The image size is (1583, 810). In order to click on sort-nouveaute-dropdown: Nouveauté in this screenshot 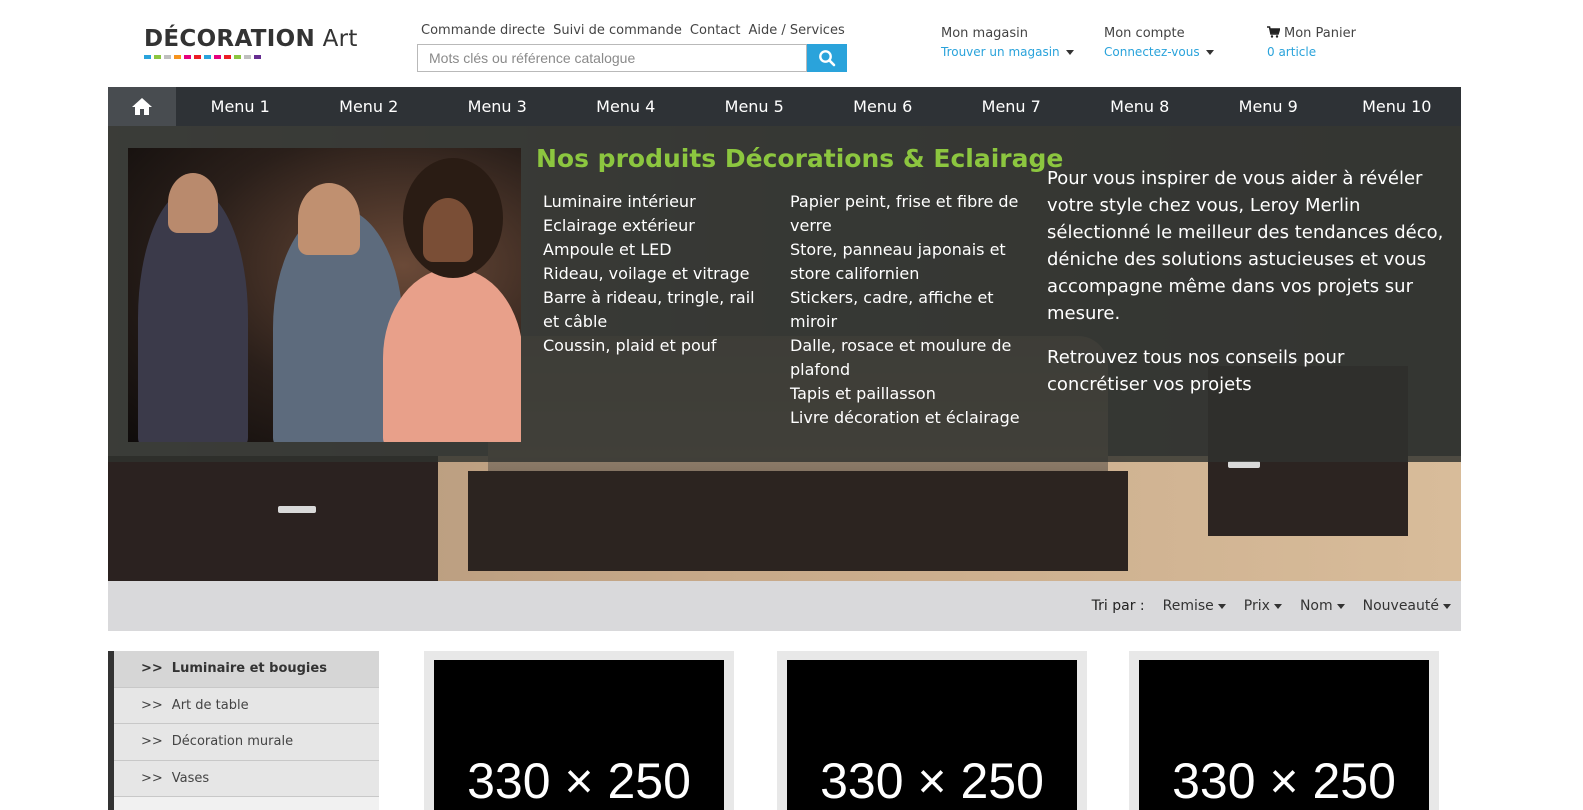, I will do `click(1407, 606)`.